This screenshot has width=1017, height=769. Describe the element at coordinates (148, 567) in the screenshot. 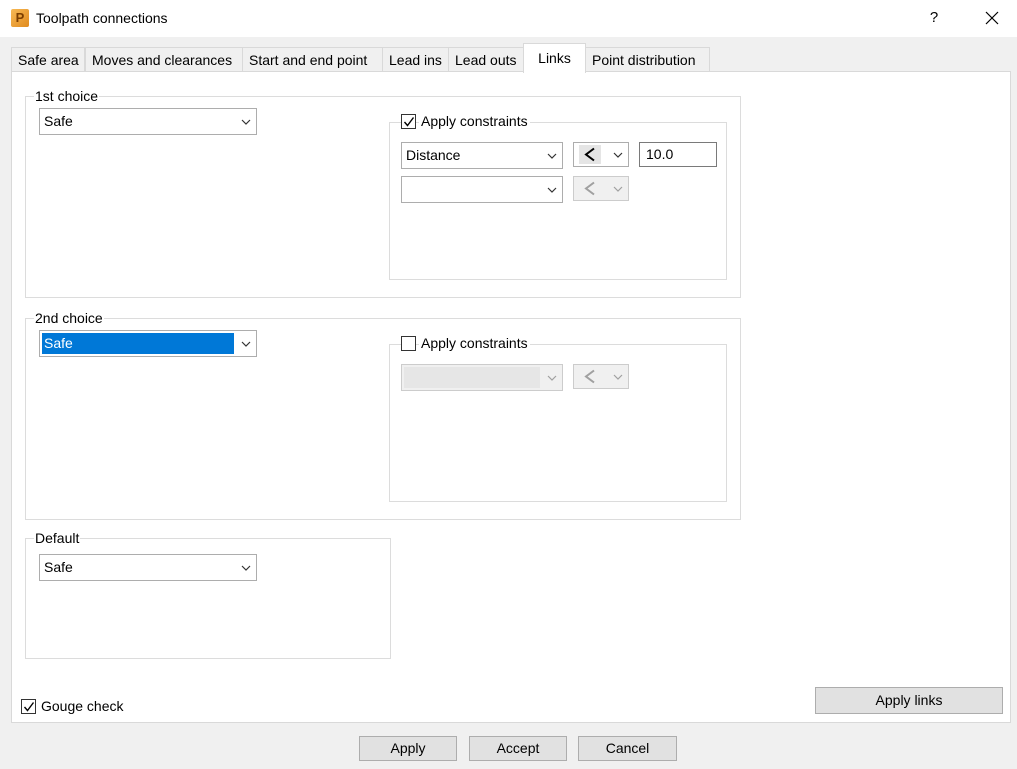

I see `default-move-select: Safe` at that location.